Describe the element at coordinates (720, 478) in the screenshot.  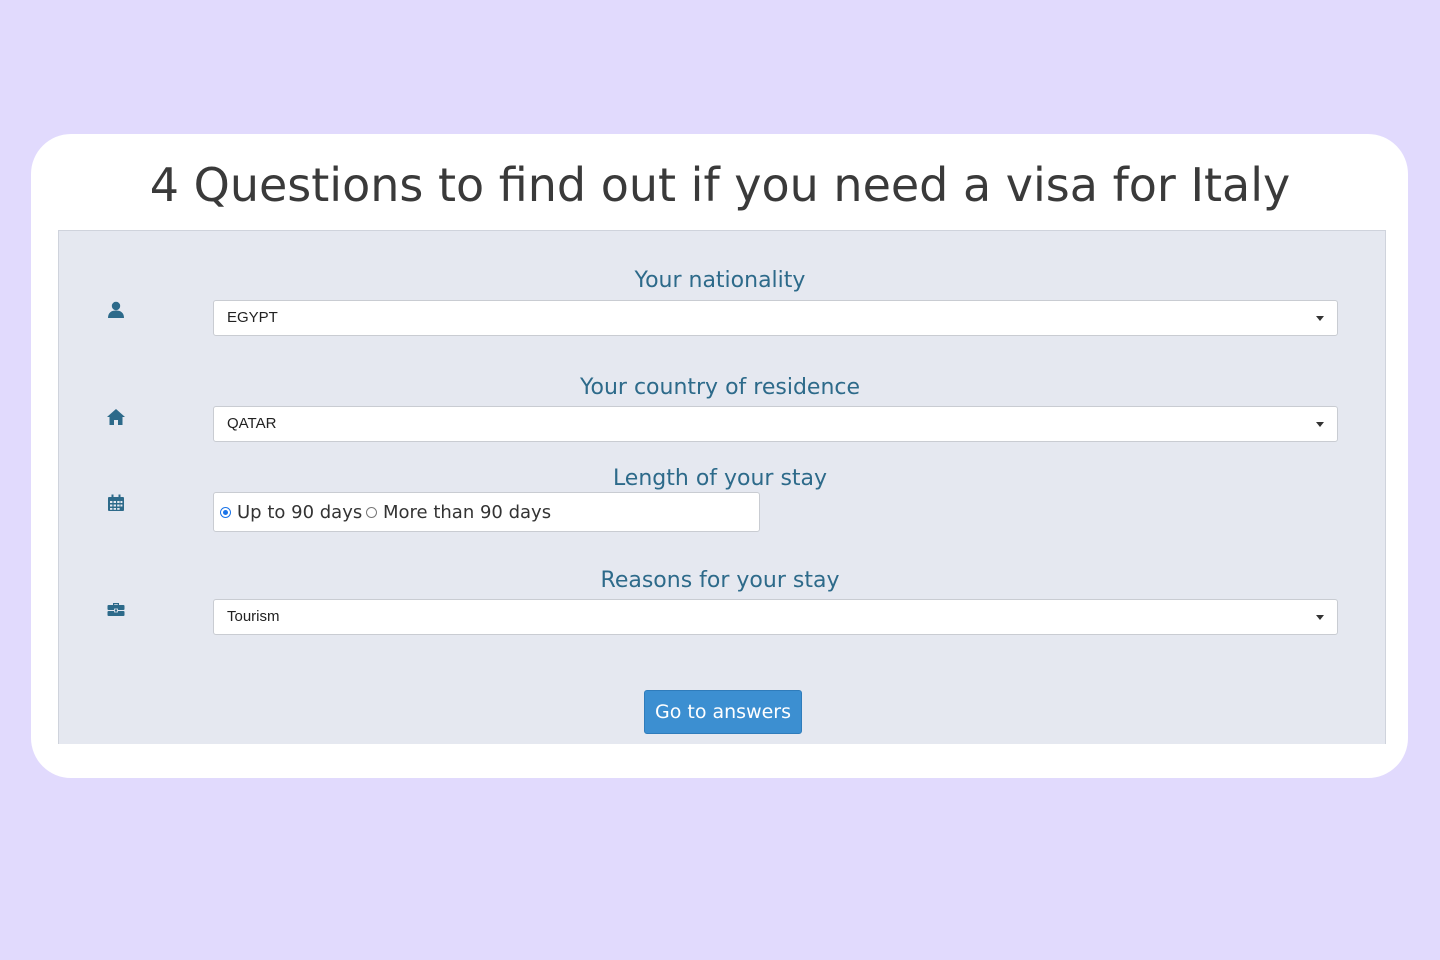
I see `stay-length-label: Length of your stay` at that location.